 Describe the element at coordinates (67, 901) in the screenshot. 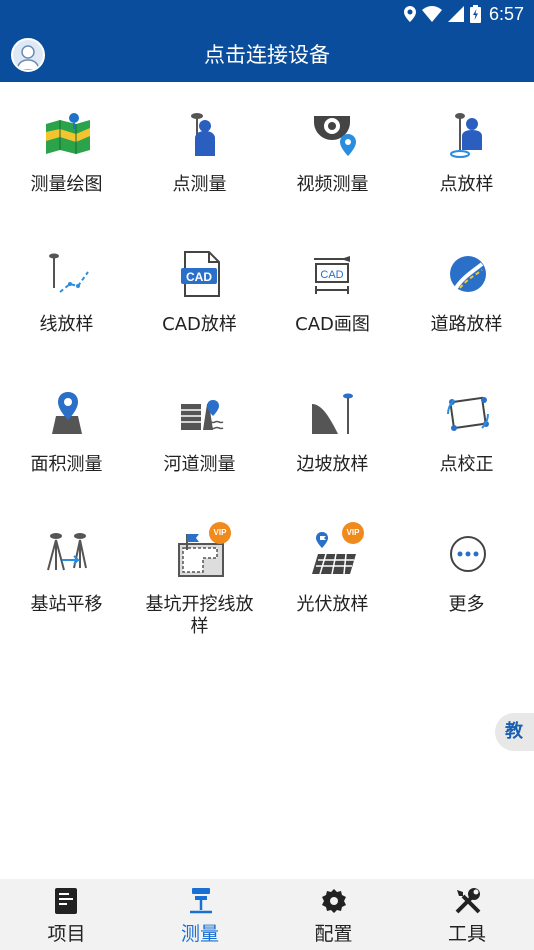

I see `project-icon` at that location.